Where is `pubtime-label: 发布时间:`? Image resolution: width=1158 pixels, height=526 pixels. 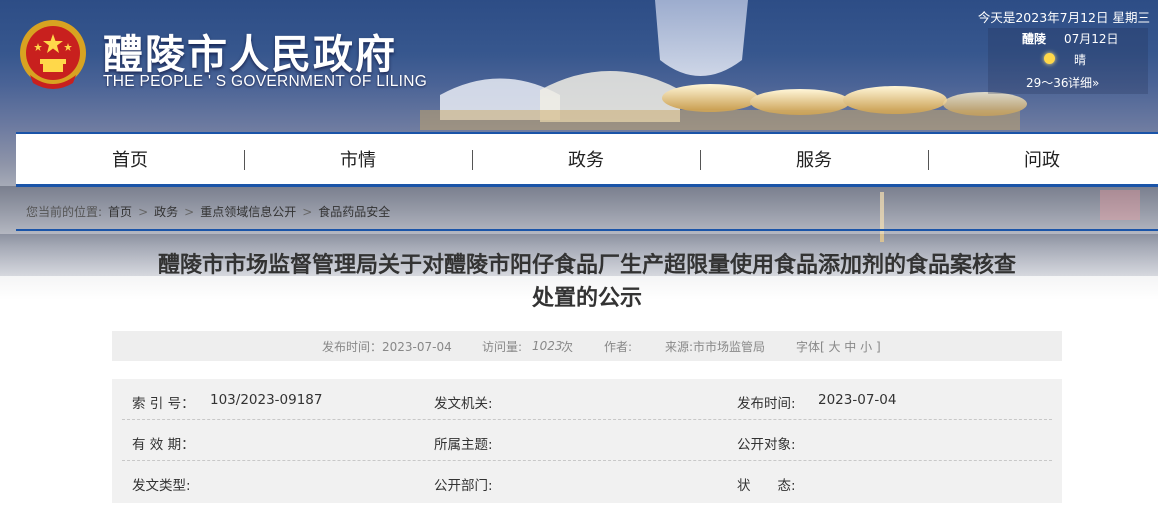 pubtime-label: 发布时间: is located at coordinates (766, 404).